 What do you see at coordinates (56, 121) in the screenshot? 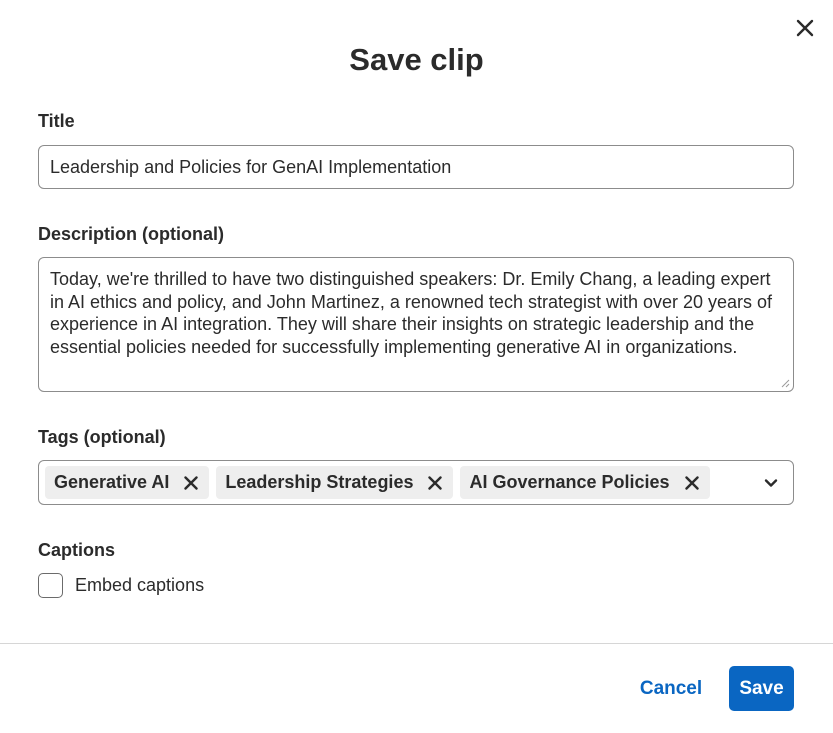
I see `title-label: Title` at bounding box center [56, 121].